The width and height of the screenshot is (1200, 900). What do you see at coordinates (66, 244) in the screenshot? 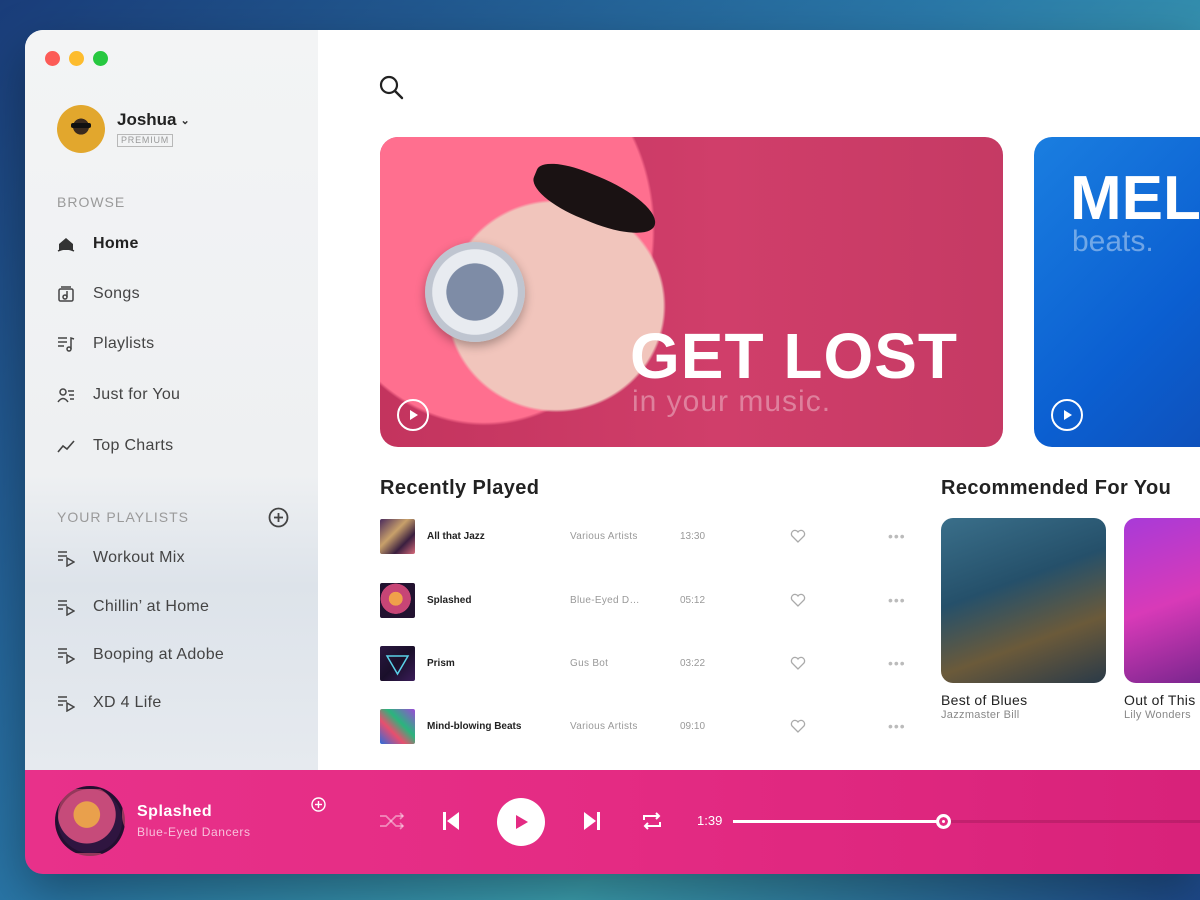
I see `home-icon` at bounding box center [66, 244].